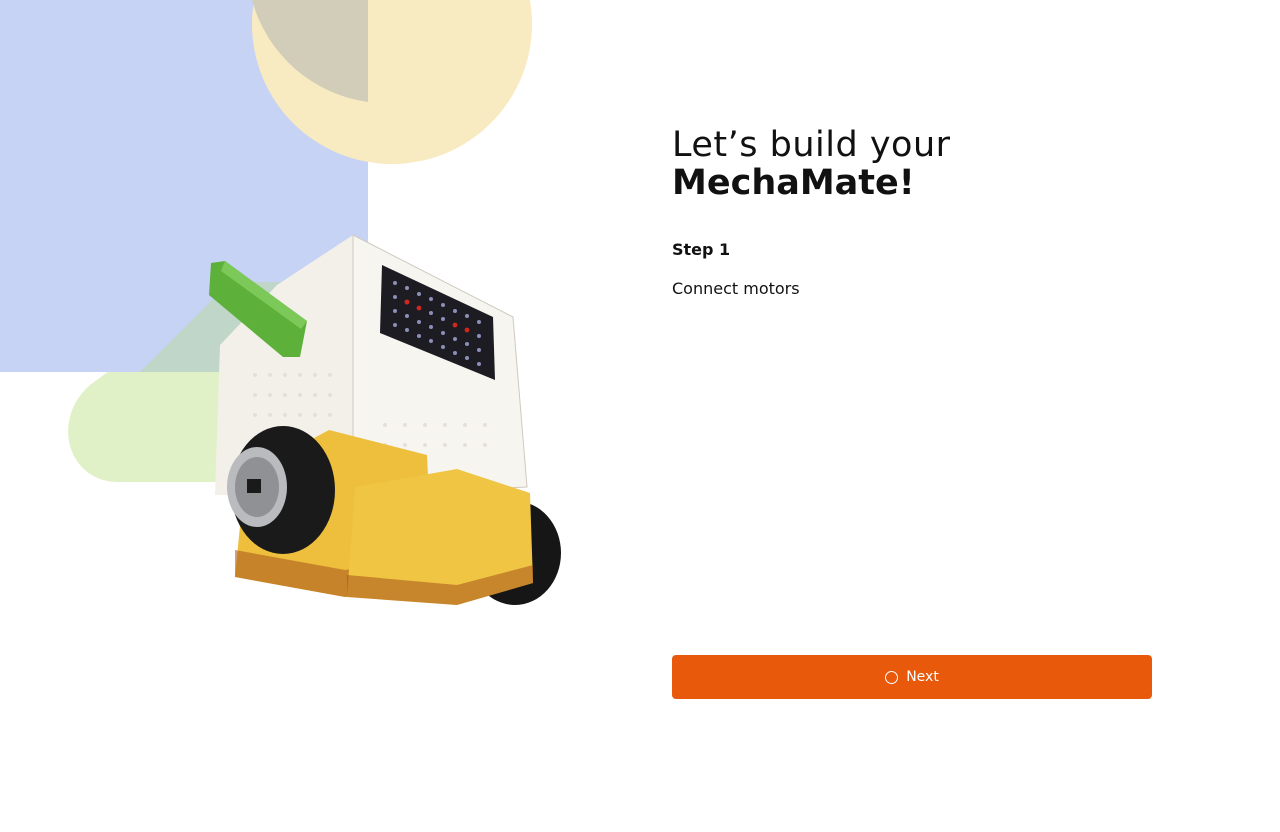 The height and width of the screenshot is (832, 1280). What do you see at coordinates (736, 288) in the screenshot?
I see `step-description: Connect motors` at bounding box center [736, 288].